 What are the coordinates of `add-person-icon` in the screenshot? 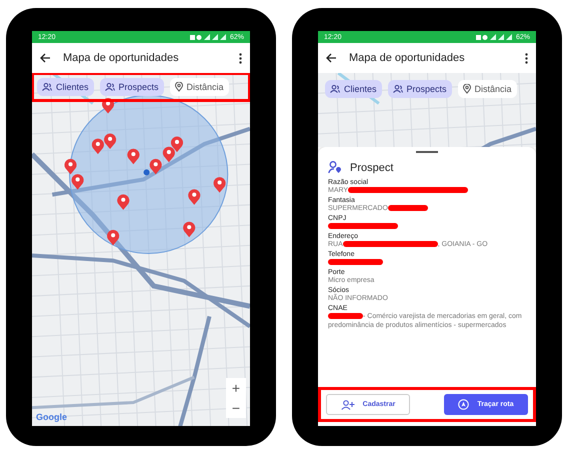 It's located at (347, 405).